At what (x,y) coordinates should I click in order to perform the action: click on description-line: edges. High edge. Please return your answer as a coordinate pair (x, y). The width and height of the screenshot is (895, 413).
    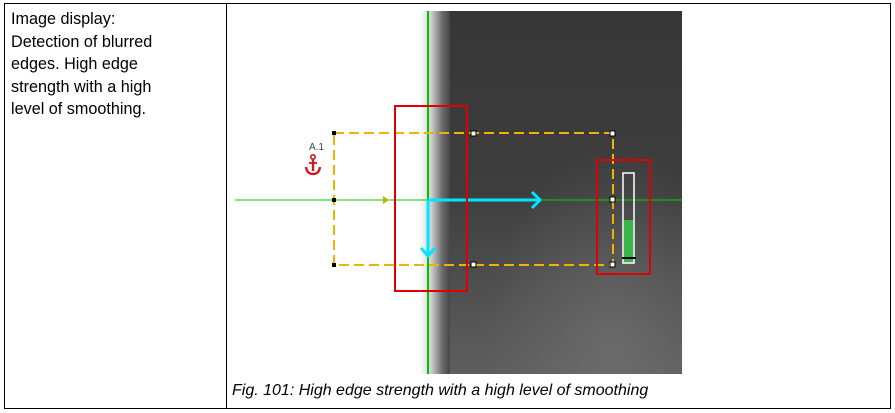
    Looking at the image, I should click on (74, 64).